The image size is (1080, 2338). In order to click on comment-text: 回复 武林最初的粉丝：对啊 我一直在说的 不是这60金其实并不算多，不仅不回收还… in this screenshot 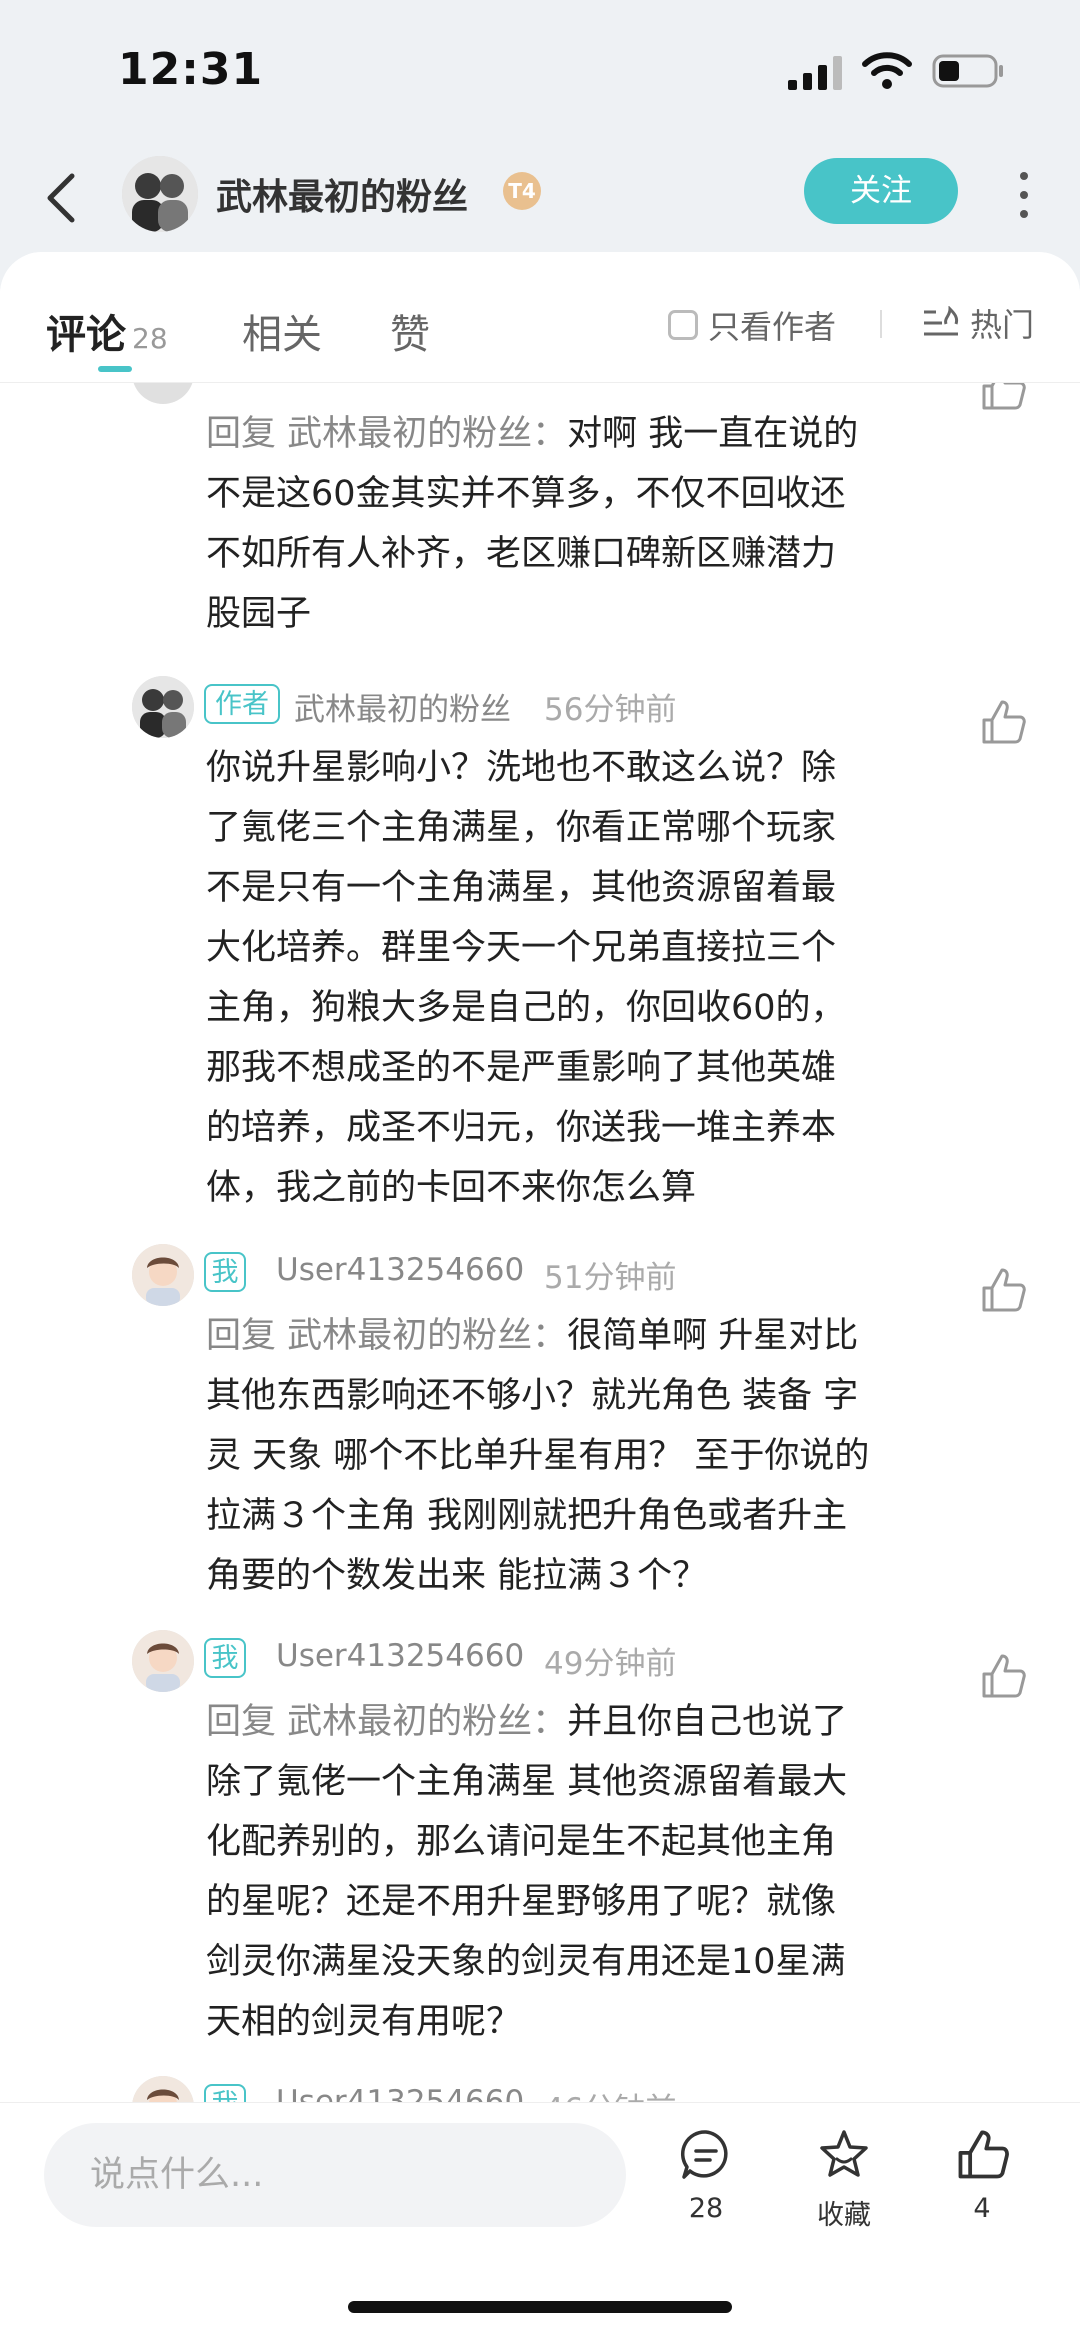, I will do `click(532, 524)`.